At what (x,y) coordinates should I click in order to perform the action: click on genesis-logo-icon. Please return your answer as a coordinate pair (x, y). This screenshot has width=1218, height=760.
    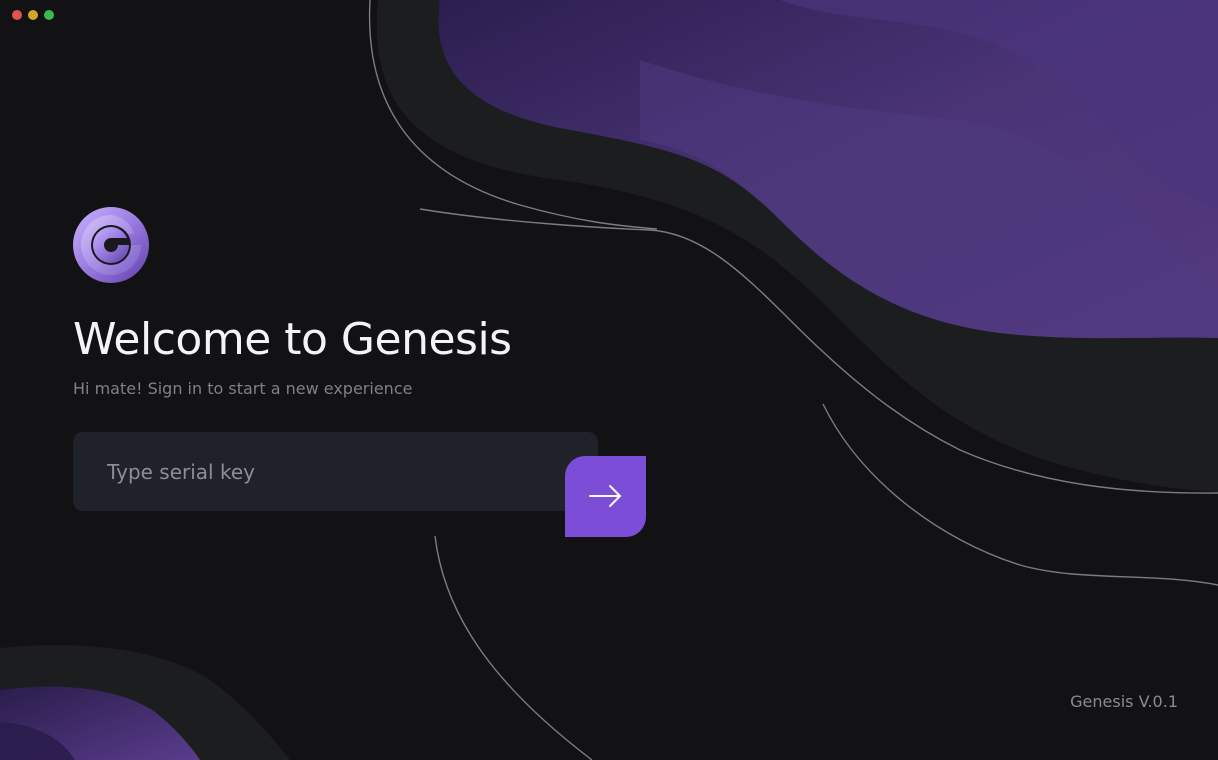
    Looking at the image, I should click on (111, 245).